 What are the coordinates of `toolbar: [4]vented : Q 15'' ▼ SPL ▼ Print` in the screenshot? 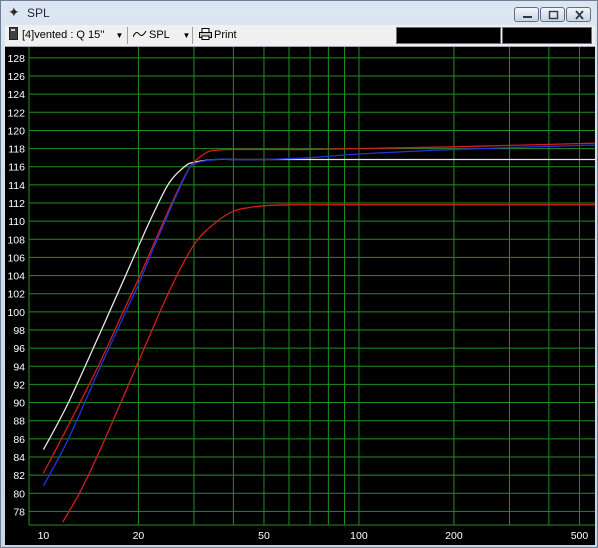 It's located at (300, 36).